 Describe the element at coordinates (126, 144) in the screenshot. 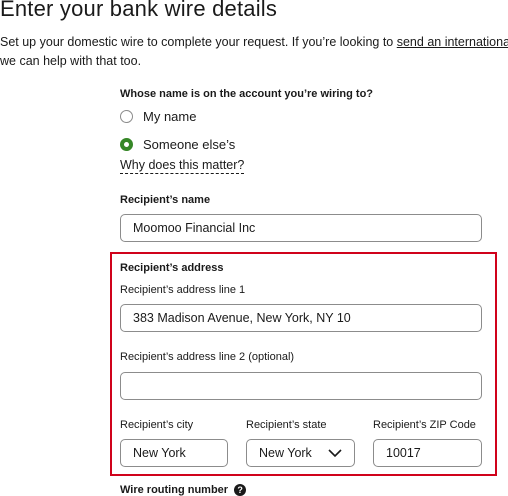

I see `radio-checked-icon` at that location.